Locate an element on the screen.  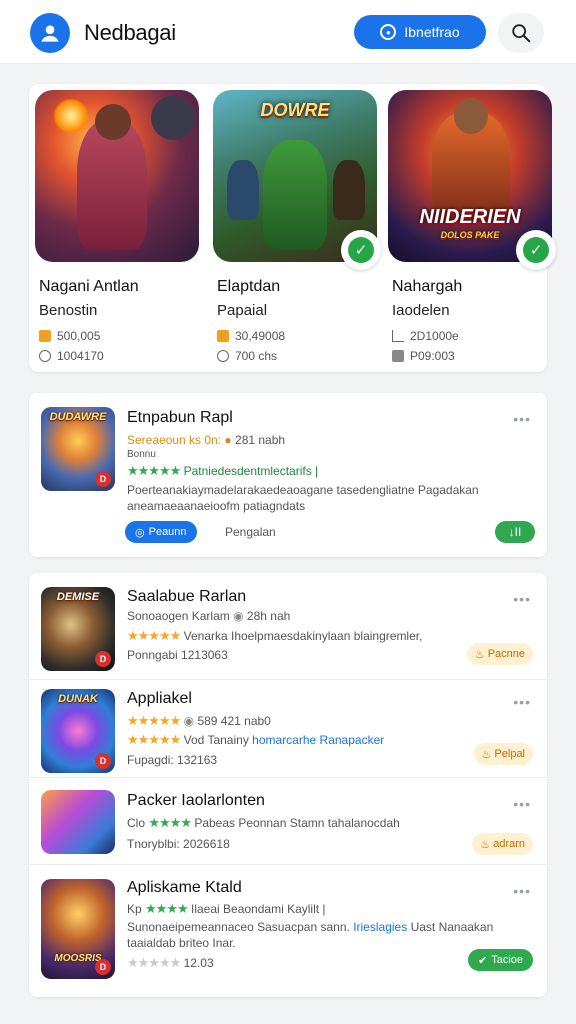
header-action-label: Ibnetfrao is located at coordinates (432, 32).